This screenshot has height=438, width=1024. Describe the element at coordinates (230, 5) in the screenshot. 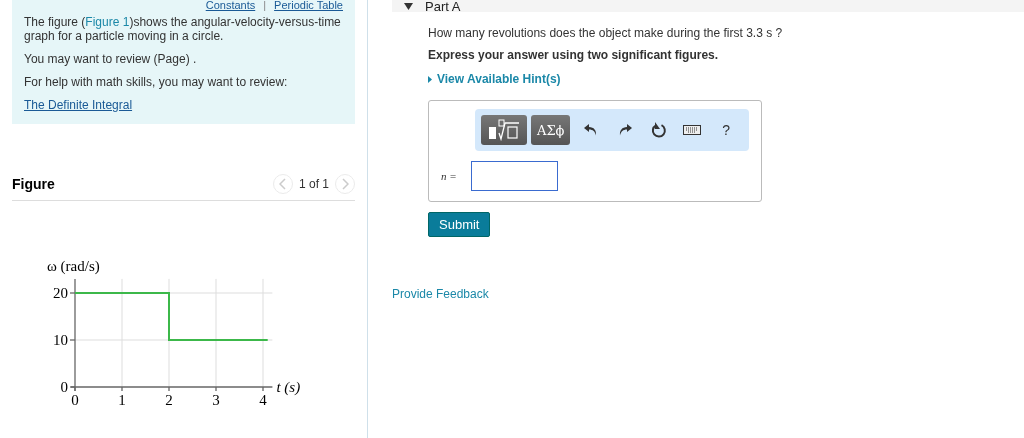

I see `constants-link: Constants` at that location.